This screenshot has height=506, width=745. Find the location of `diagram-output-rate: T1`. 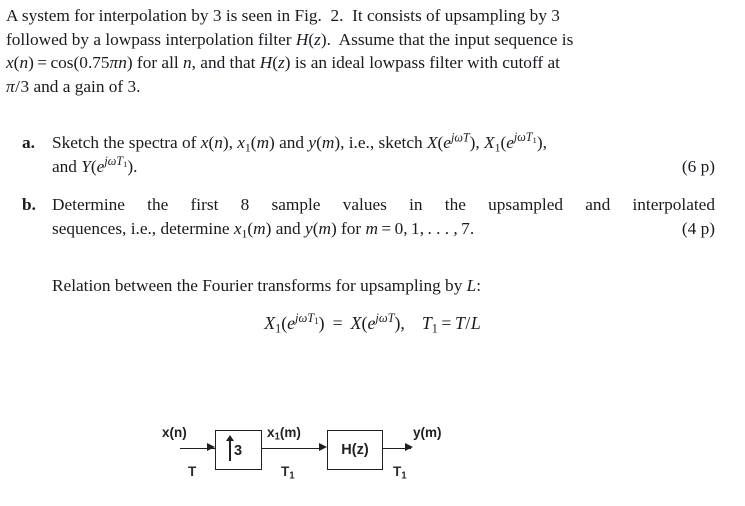

diagram-output-rate: T1 is located at coordinates (400, 473).